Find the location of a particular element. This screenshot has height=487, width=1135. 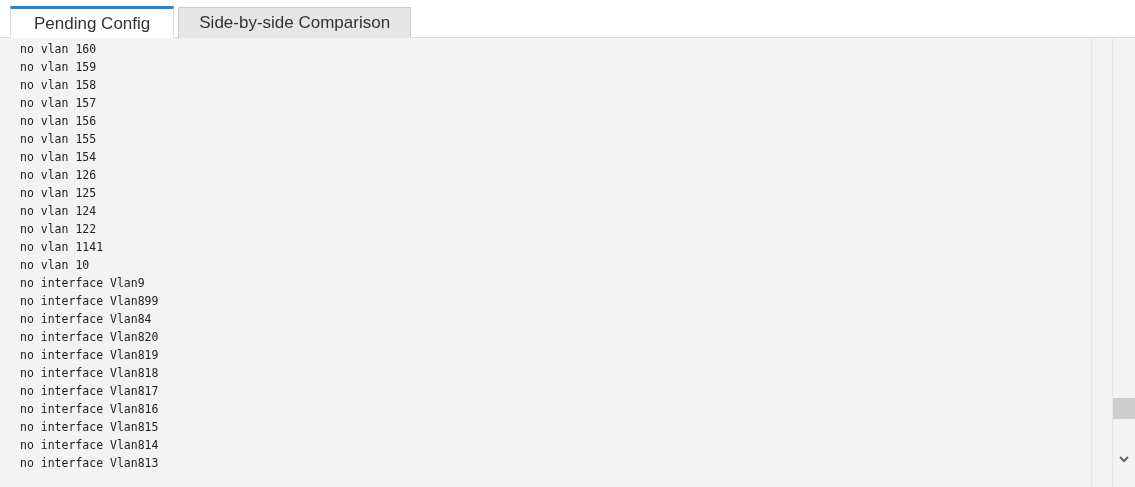

config-line: no interface Vlan84 is located at coordinates (86, 319).